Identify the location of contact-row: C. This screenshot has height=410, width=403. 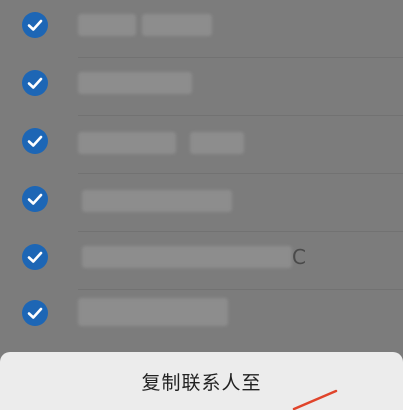
(201, 261).